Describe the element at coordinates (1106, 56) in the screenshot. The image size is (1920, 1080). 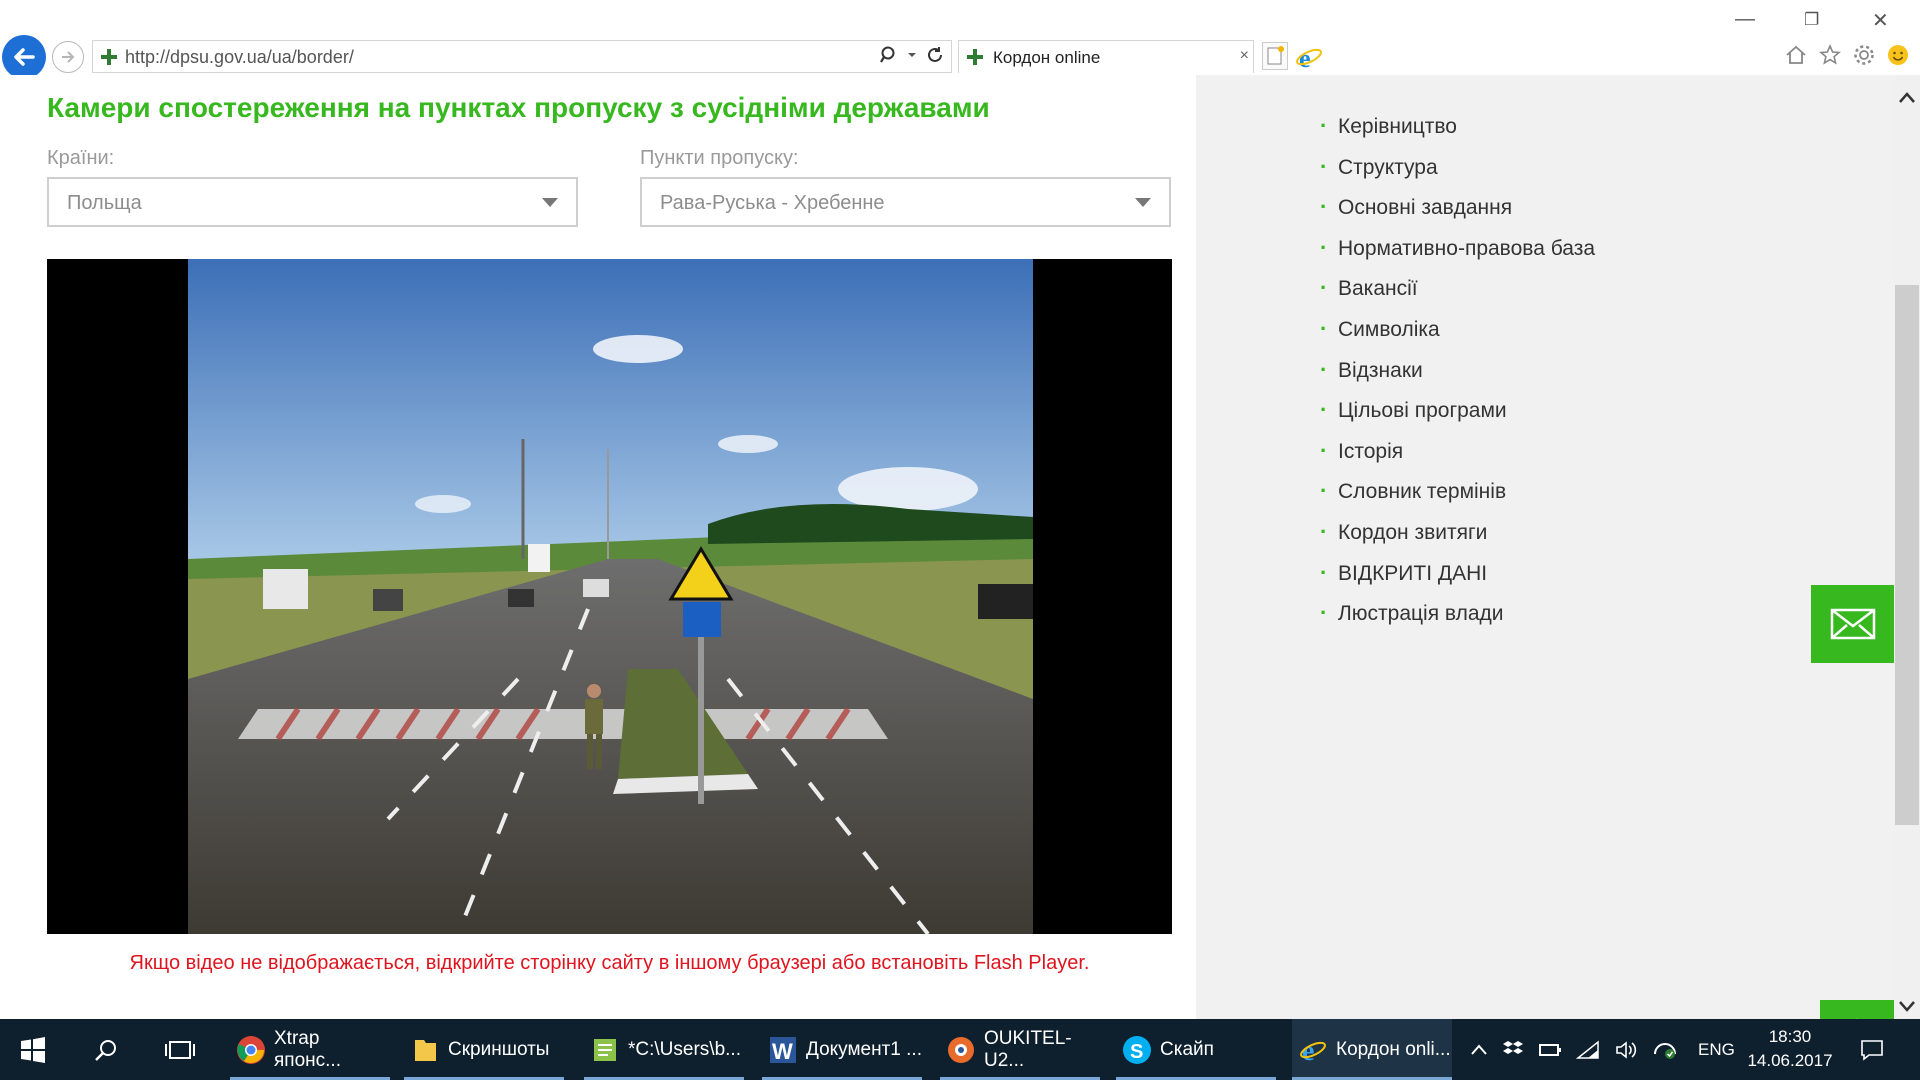
I see `browser-tab-active: Кордон online ×` at that location.